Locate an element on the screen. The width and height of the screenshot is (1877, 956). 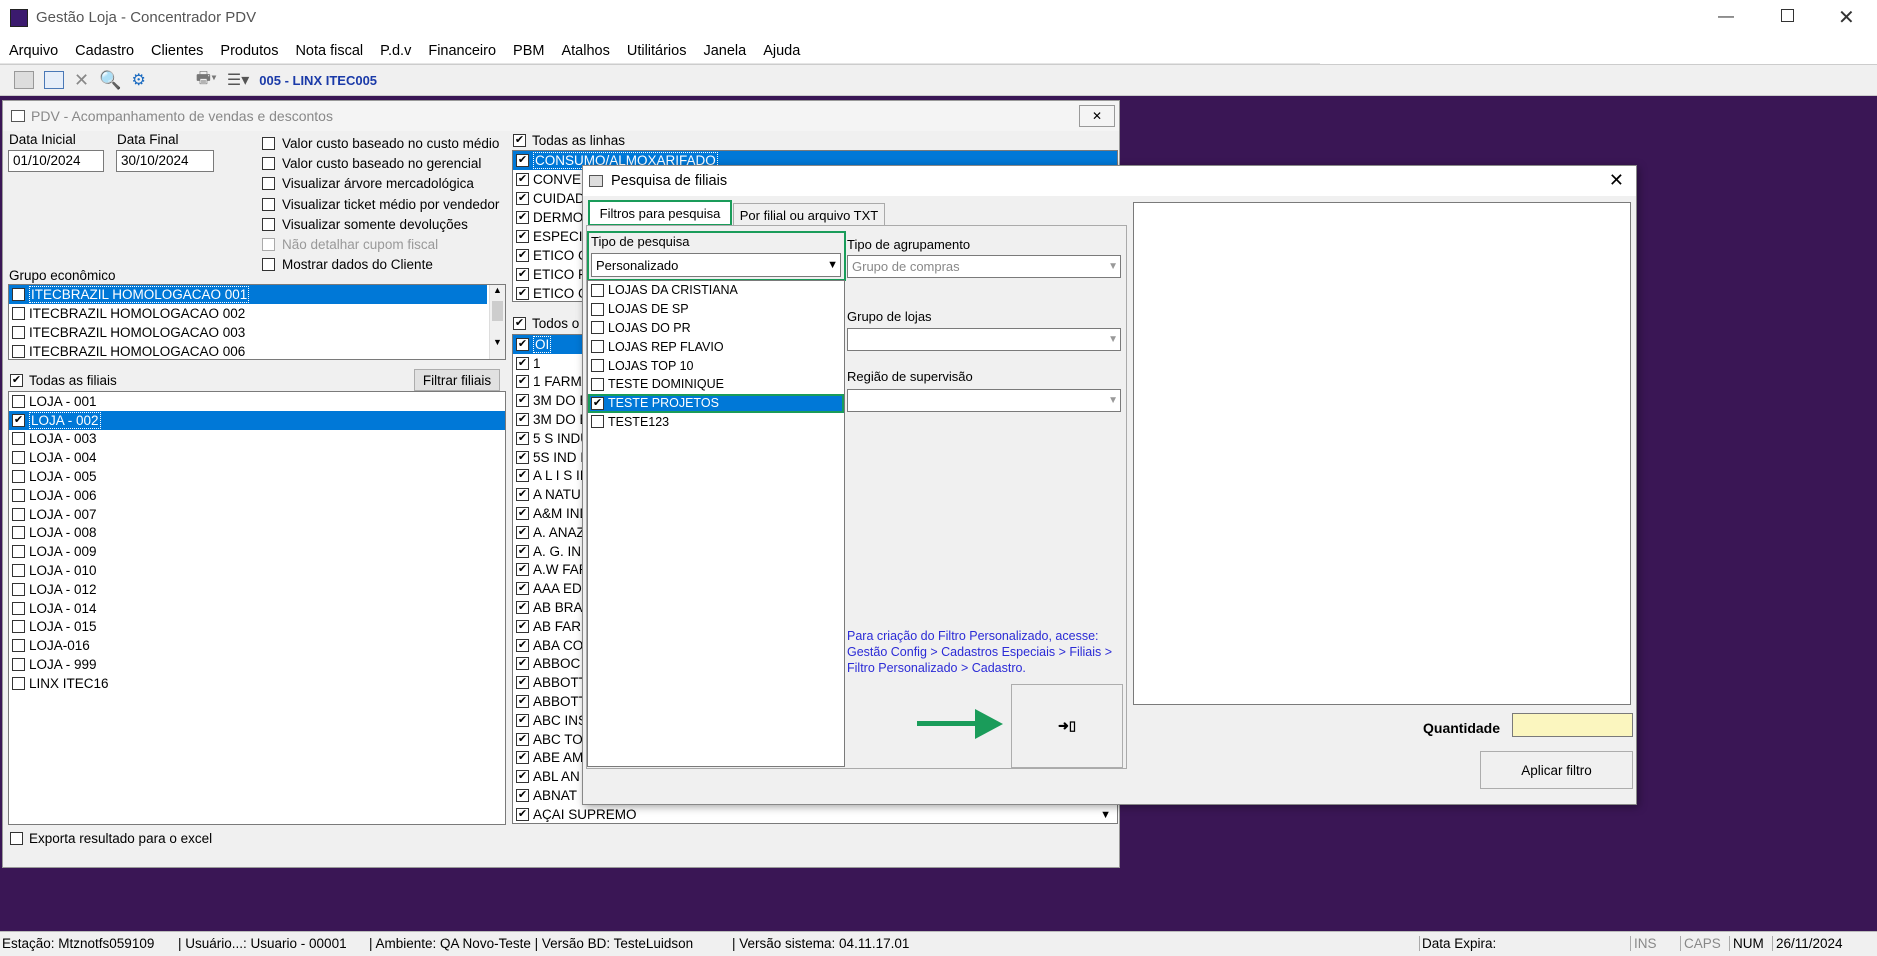
menu-item: PBM is located at coordinates (528, 51).